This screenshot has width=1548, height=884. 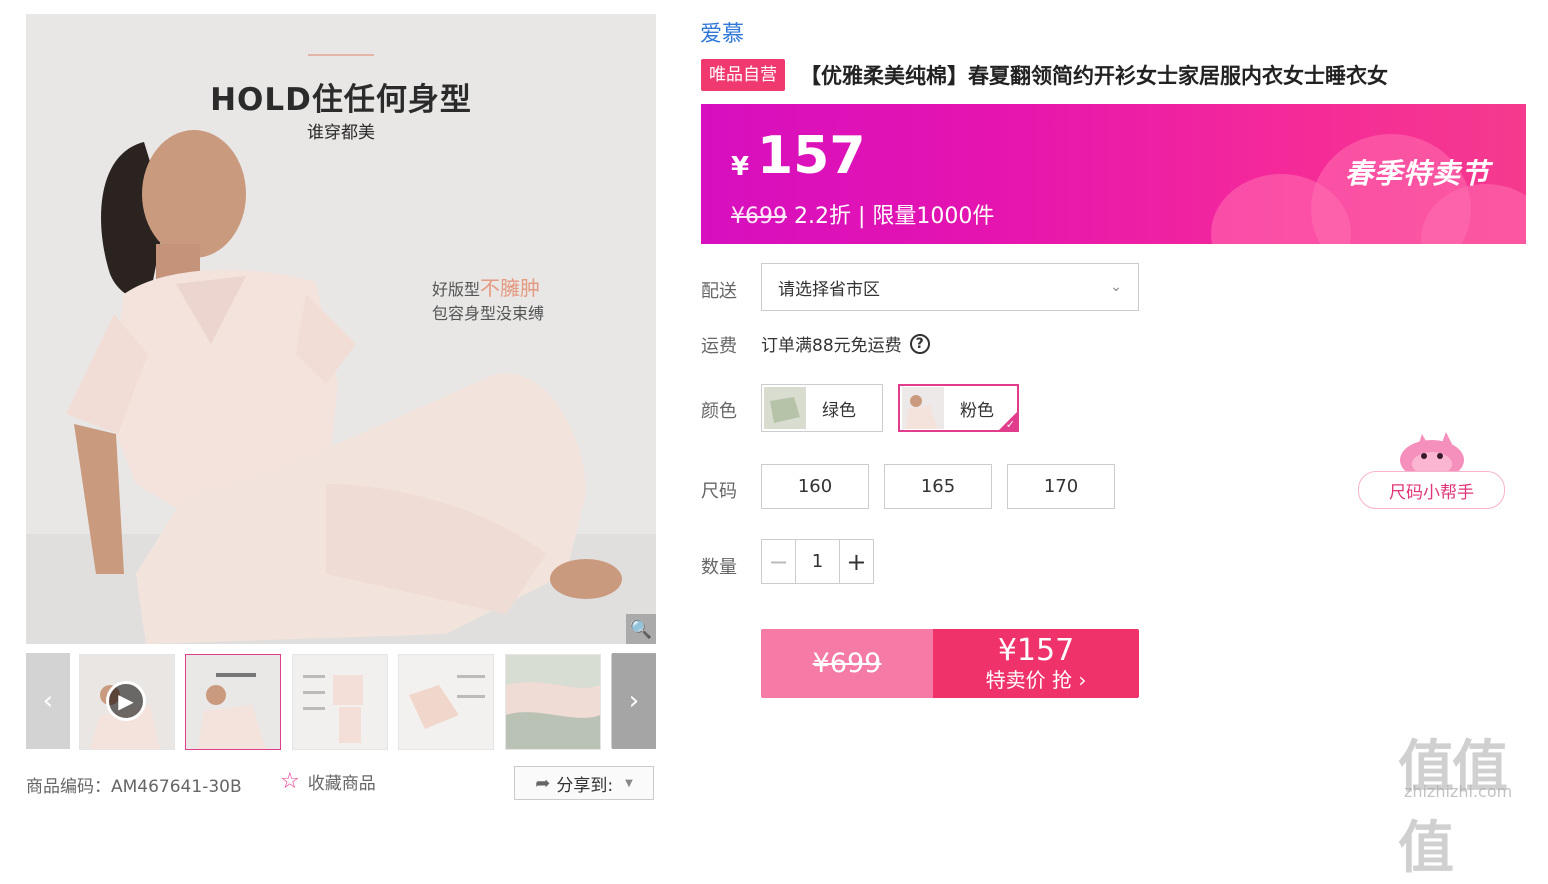 I want to click on size-option-160: 160, so click(x=815, y=486).